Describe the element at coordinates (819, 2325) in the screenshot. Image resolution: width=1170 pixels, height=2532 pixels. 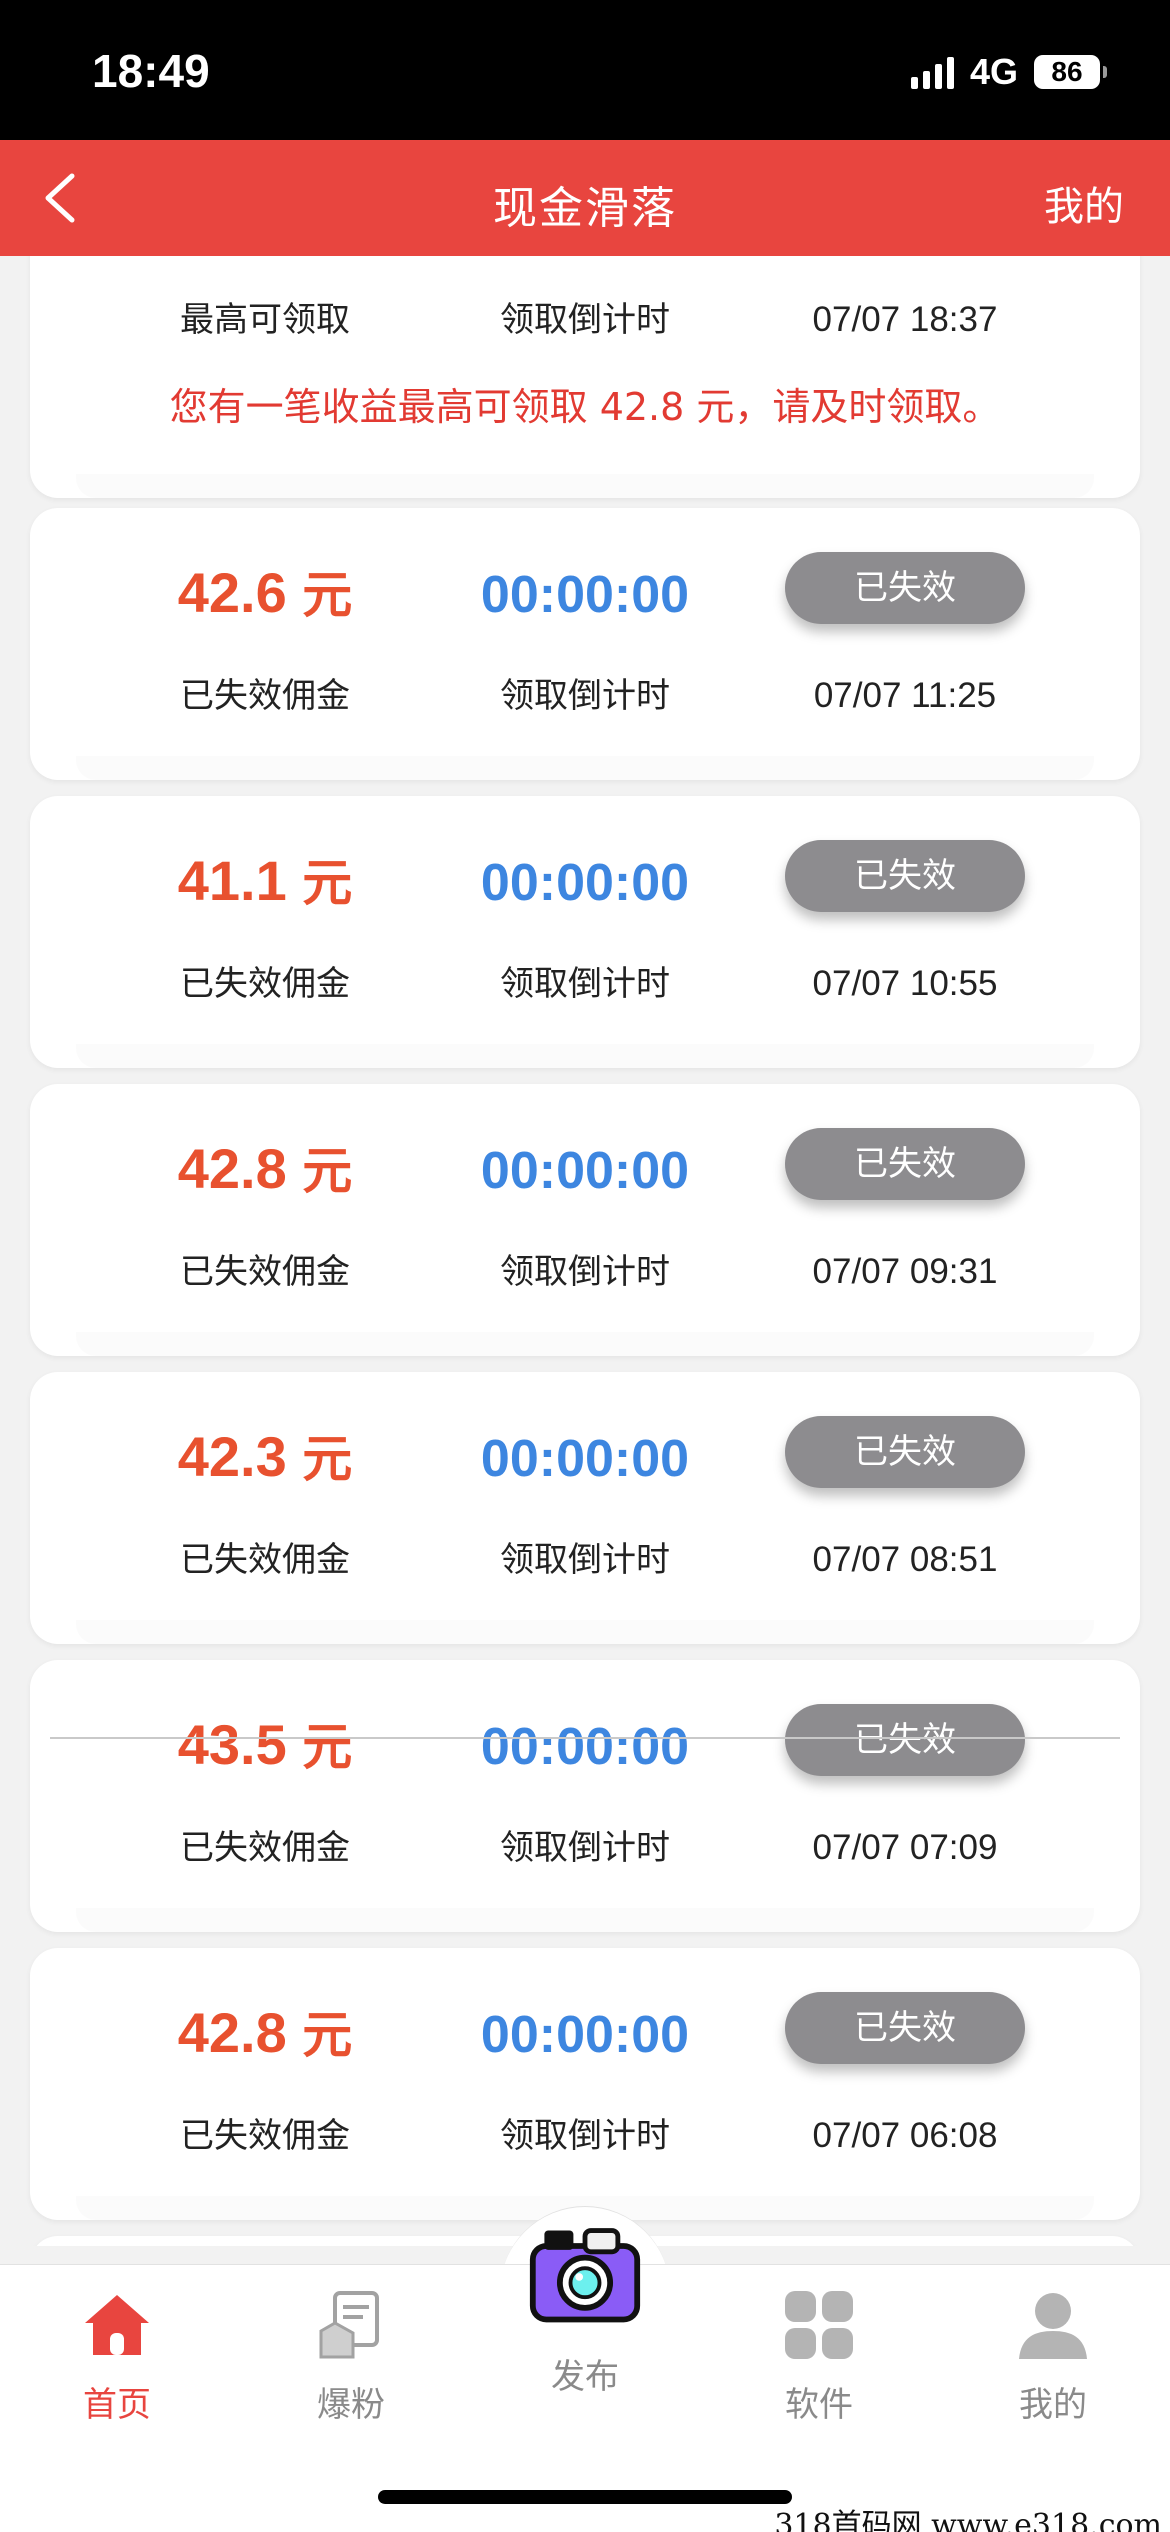
I see `apps-icon` at that location.